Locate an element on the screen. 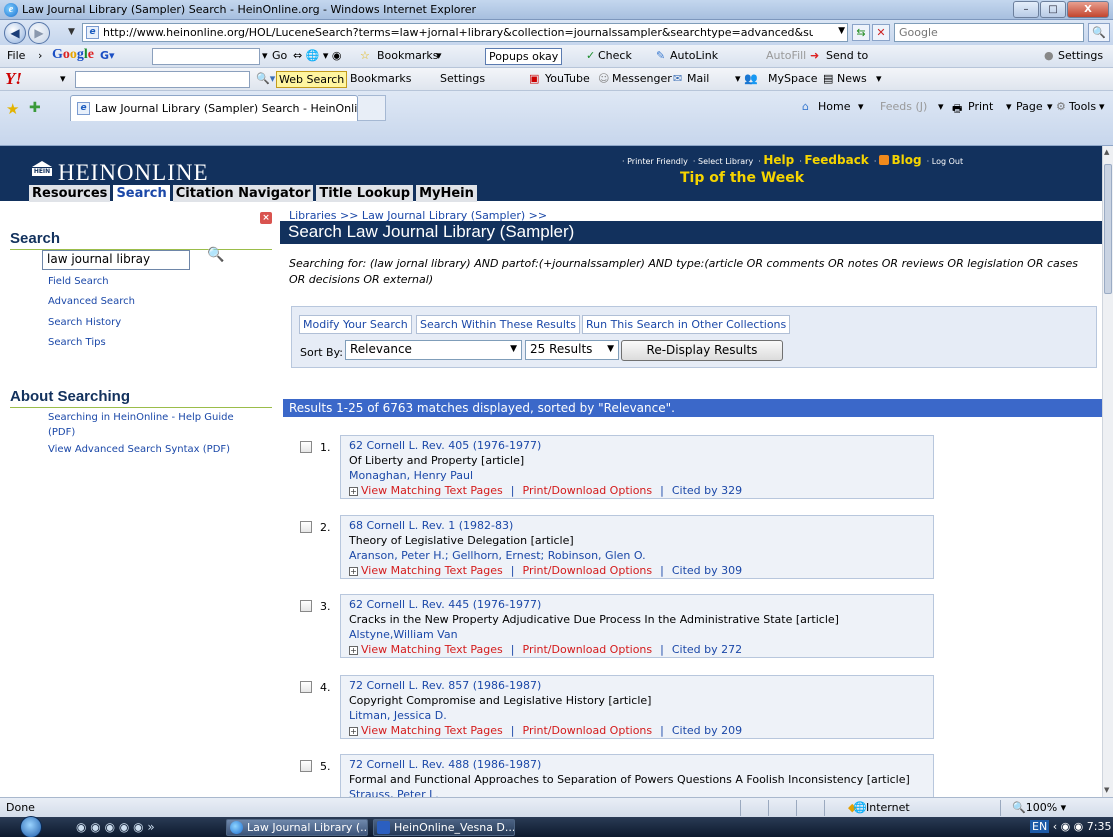  search-history-link: Search History is located at coordinates (84, 322).